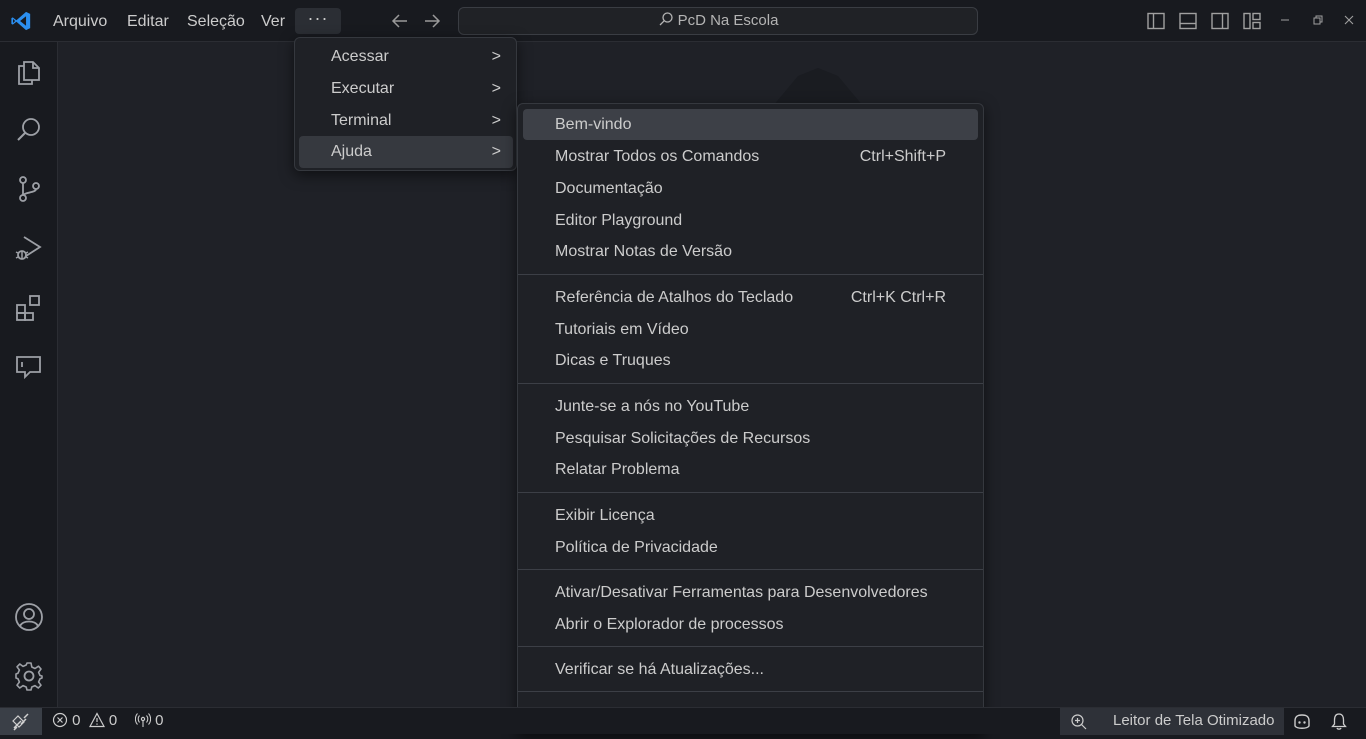  Describe the element at coordinates (613, 360) in the screenshot. I see `menu-item-label: Dicas e Truques` at that location.